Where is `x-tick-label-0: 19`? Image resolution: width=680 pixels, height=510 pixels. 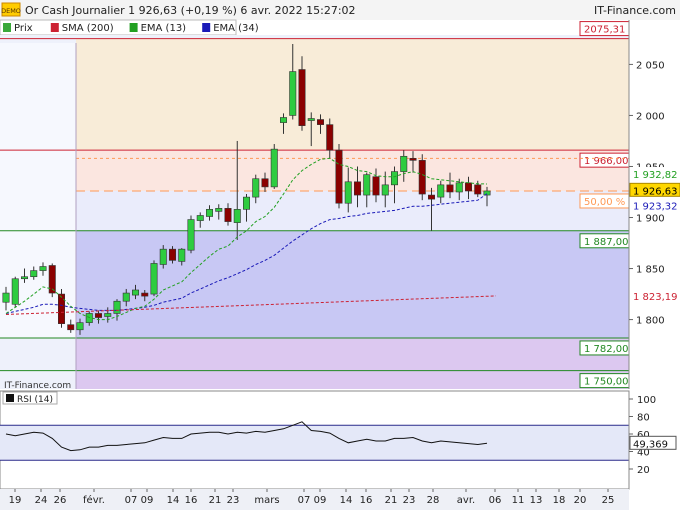 x-tick-label-0: 19 is located at coordinates (15, 500).